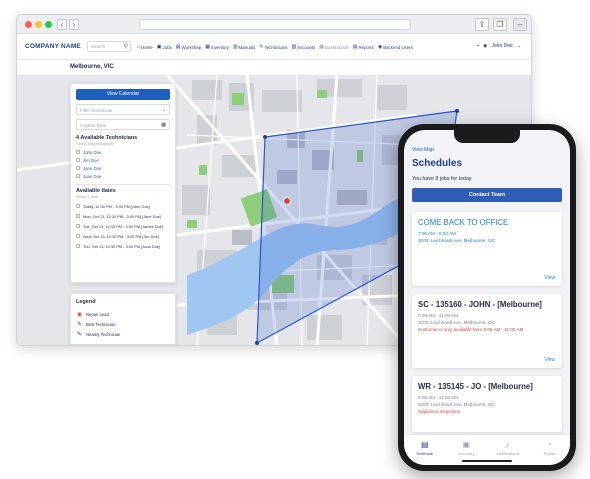  What do you see at coordinates (520, 24) in the screenshot?
I see `new-tab-button: –` at bounding box center [520, 24].